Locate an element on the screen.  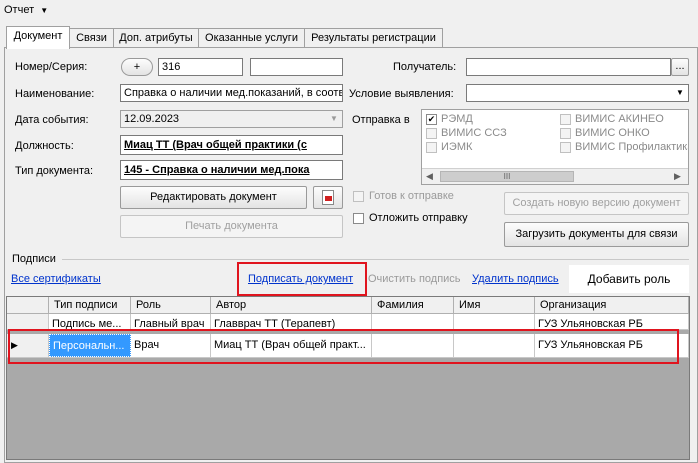
menu-report-label: Отчет is located at coordinates (19, 10).